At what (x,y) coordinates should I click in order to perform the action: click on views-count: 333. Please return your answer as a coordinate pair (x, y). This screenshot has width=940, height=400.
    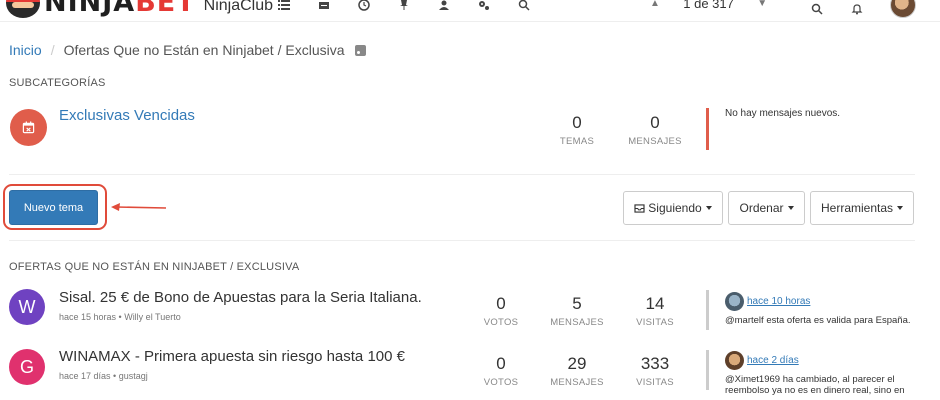
    Looking at the image, I should click on (655, 363).